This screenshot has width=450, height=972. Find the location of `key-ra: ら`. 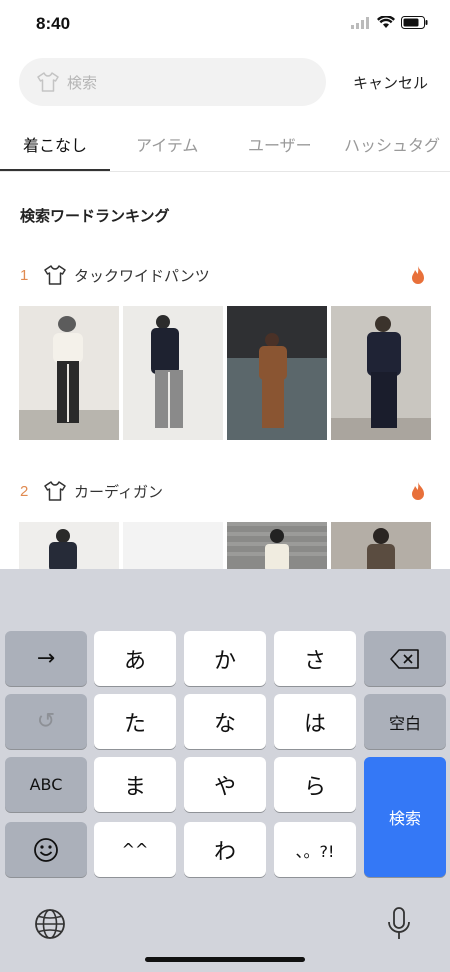

key-ra: ら is located at coordinates (315, 784).